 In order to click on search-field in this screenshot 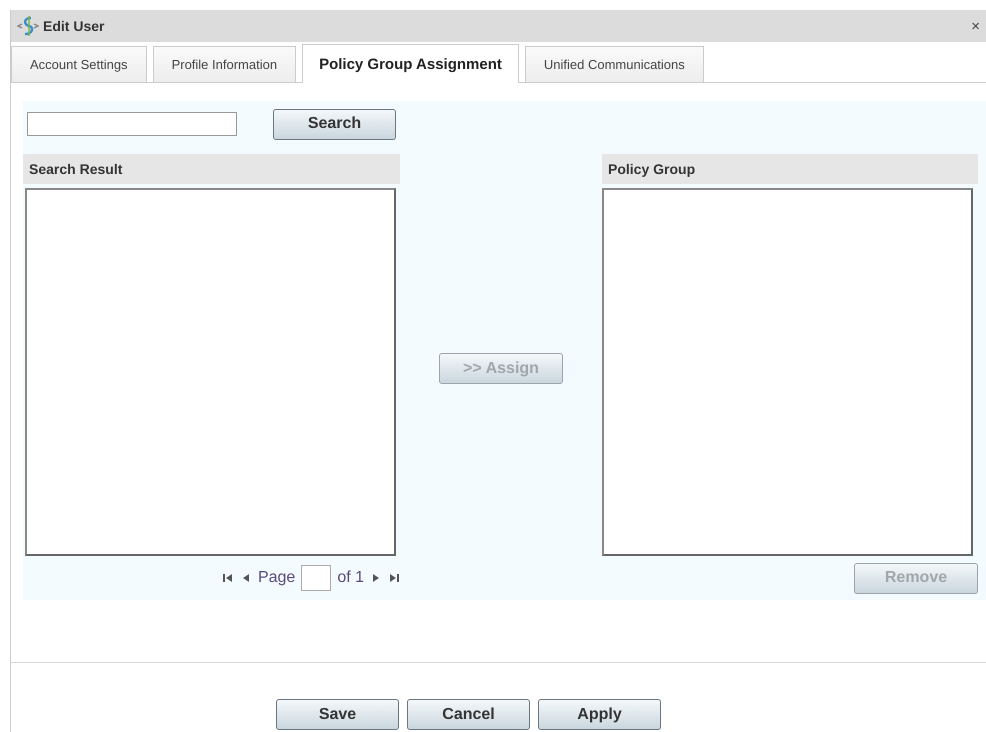, I will do `click(132, 124)`.